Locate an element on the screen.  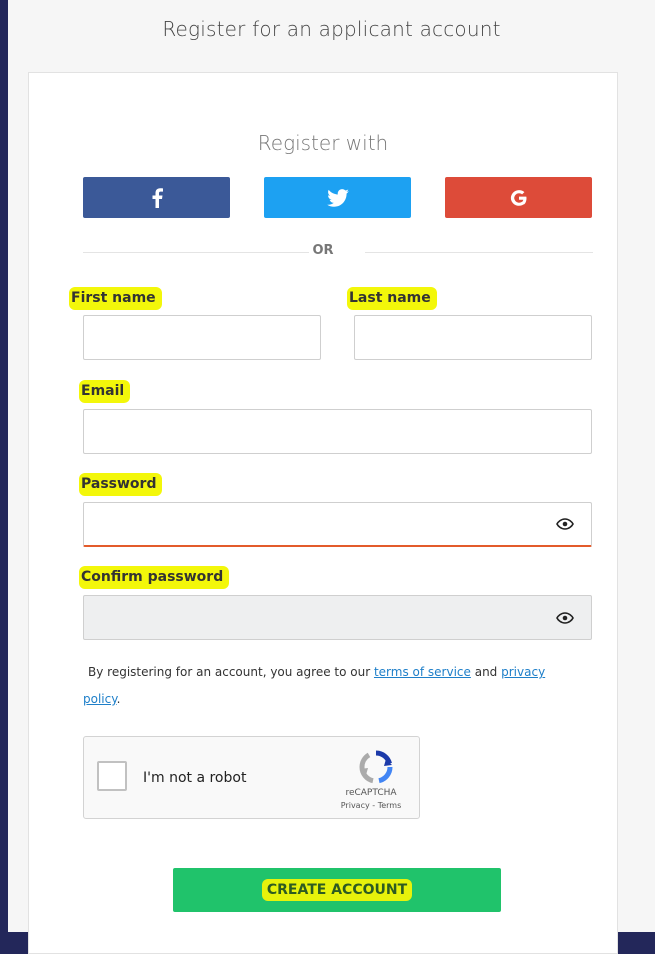
recaptcha-brand: reCAPTCHA is located at coordinates (371, 793).